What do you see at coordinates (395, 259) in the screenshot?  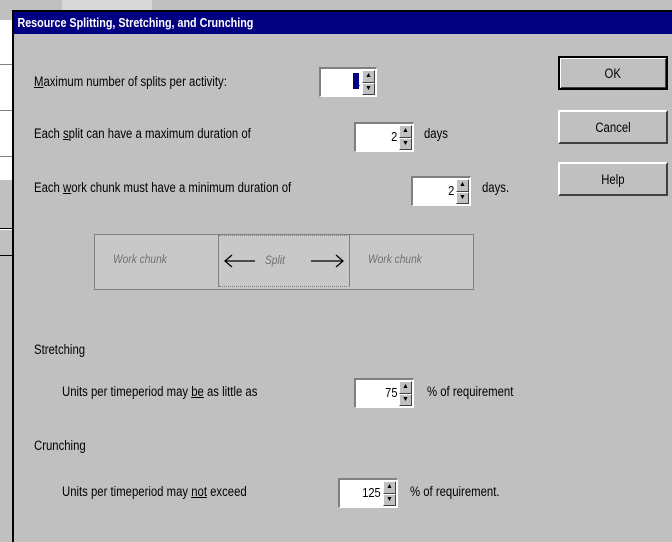 I see `work-chunk-right-label: Work chunk` at bounding box center [395, 259].